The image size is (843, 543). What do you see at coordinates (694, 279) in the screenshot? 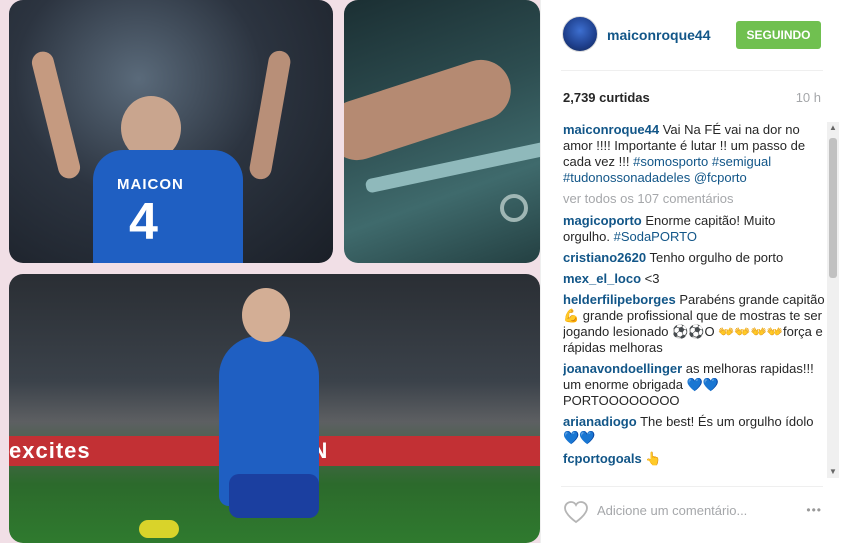
I see `list-item: mex_el_loco <3` at bounding box center [694, 279].